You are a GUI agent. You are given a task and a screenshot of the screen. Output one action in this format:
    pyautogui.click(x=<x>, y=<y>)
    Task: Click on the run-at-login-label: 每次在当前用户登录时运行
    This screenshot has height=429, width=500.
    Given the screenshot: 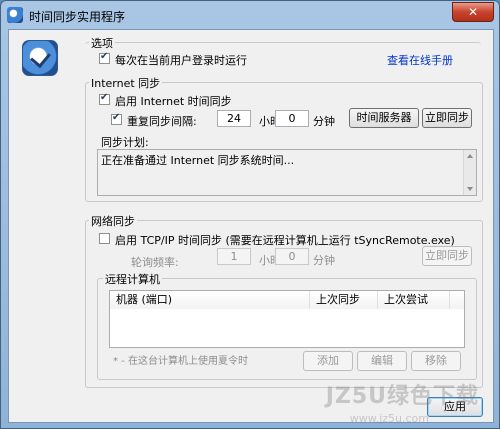 What is the action you would take?
    pyautogui.click(x=181, y=60)
    